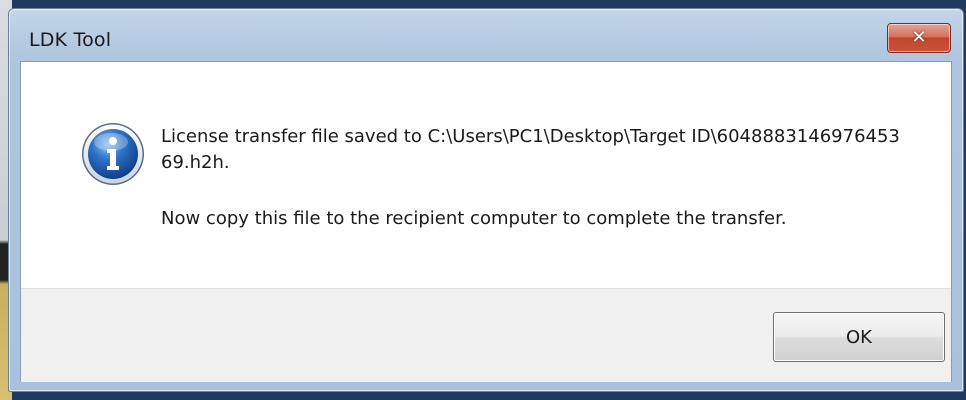  I want to click on window-title: LDK Tool, so click(70, 40).